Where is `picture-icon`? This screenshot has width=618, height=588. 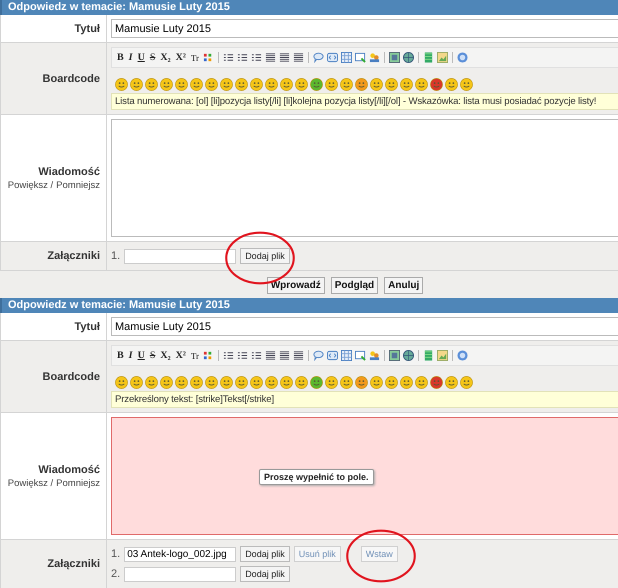
picture-icon is located at coordinates (442, 355).